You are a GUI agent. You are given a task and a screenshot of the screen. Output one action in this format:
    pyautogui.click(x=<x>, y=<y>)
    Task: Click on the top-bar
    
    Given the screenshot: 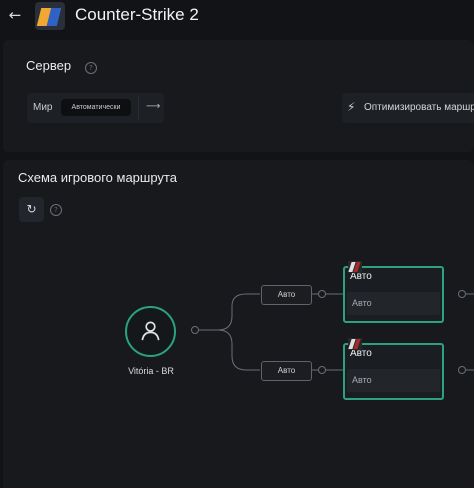 What is the action you would take?
    pyautogui.click(x=237, y=17)
    